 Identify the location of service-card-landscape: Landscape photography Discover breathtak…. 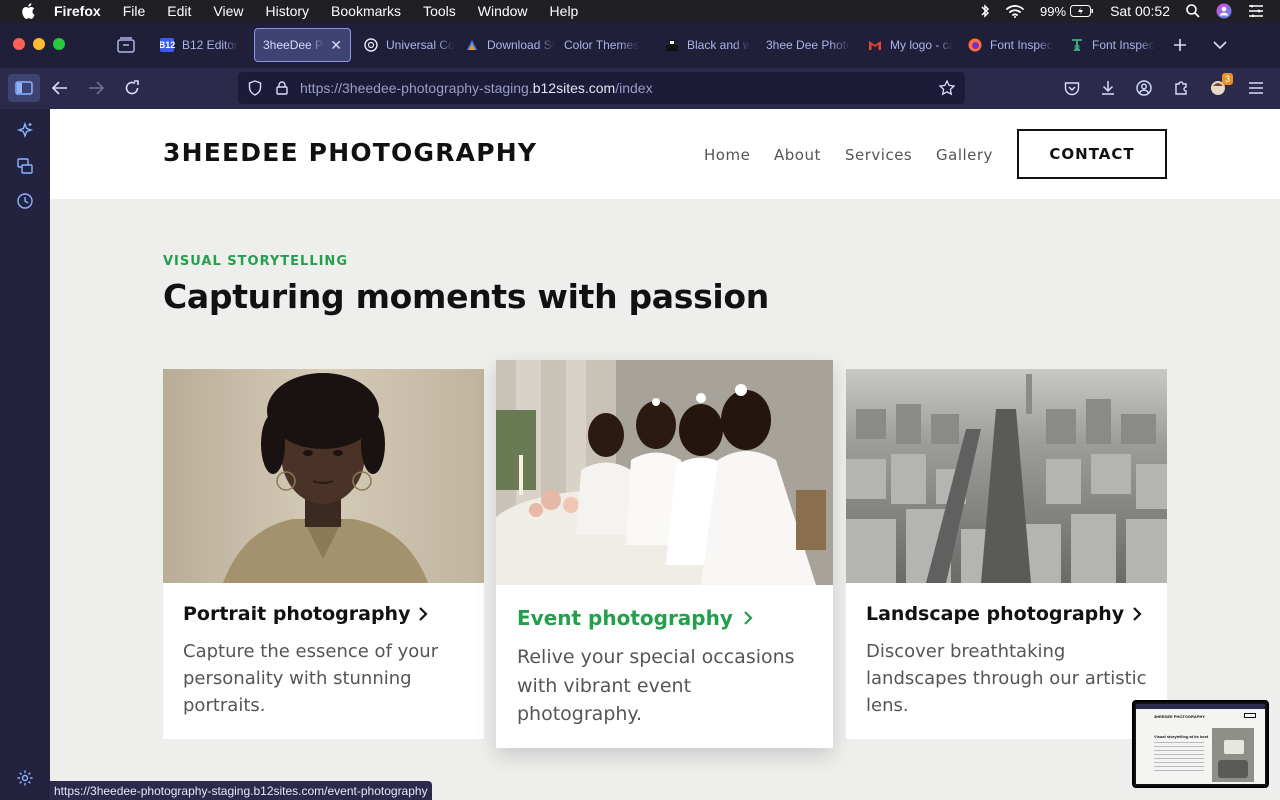
(1006, 554).